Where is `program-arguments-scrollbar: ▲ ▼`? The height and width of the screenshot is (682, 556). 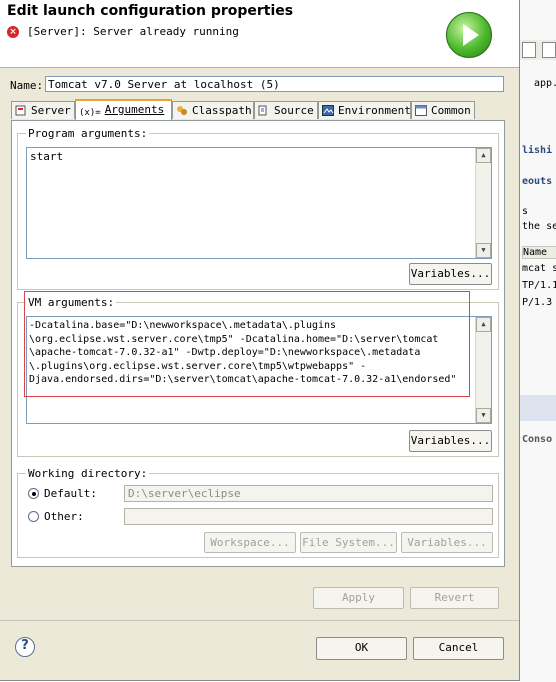
program-arguments-scrollbar: ▲ ▼ is located at coordinates (483, 203).